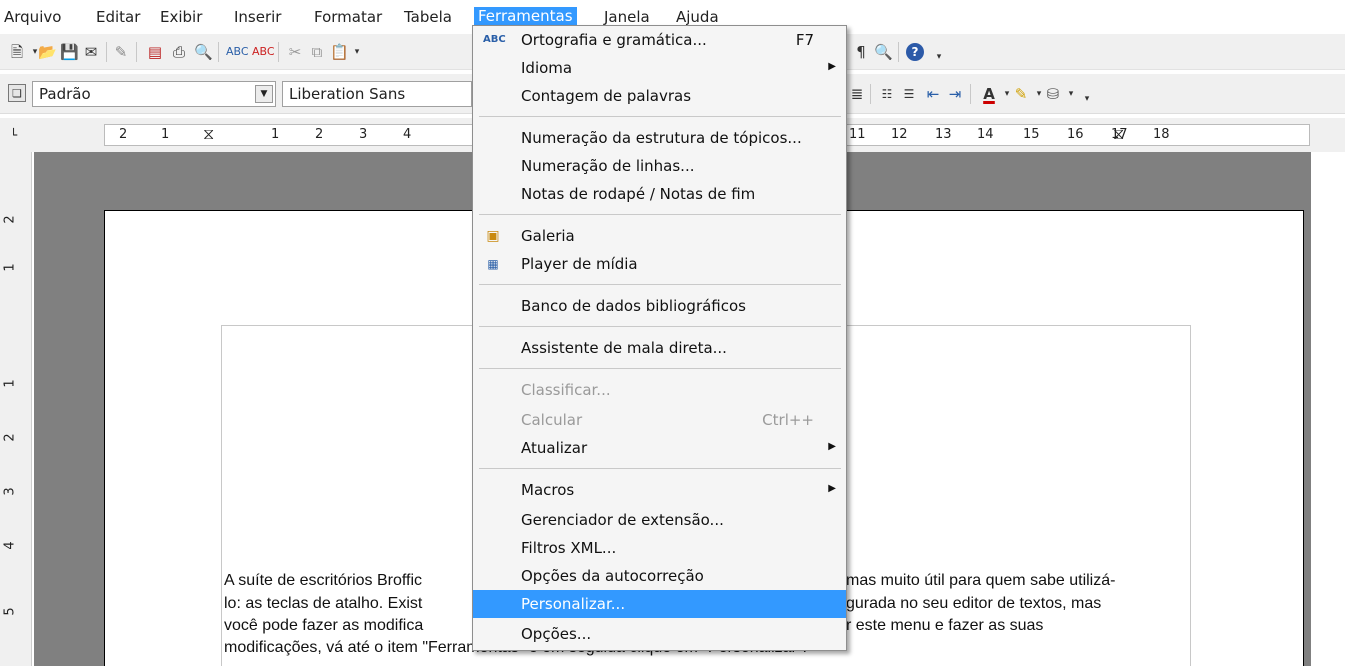 The height and width of the screenshot is (666, 1345). I want to click on vruler-tick: 4, so click(10, 545).